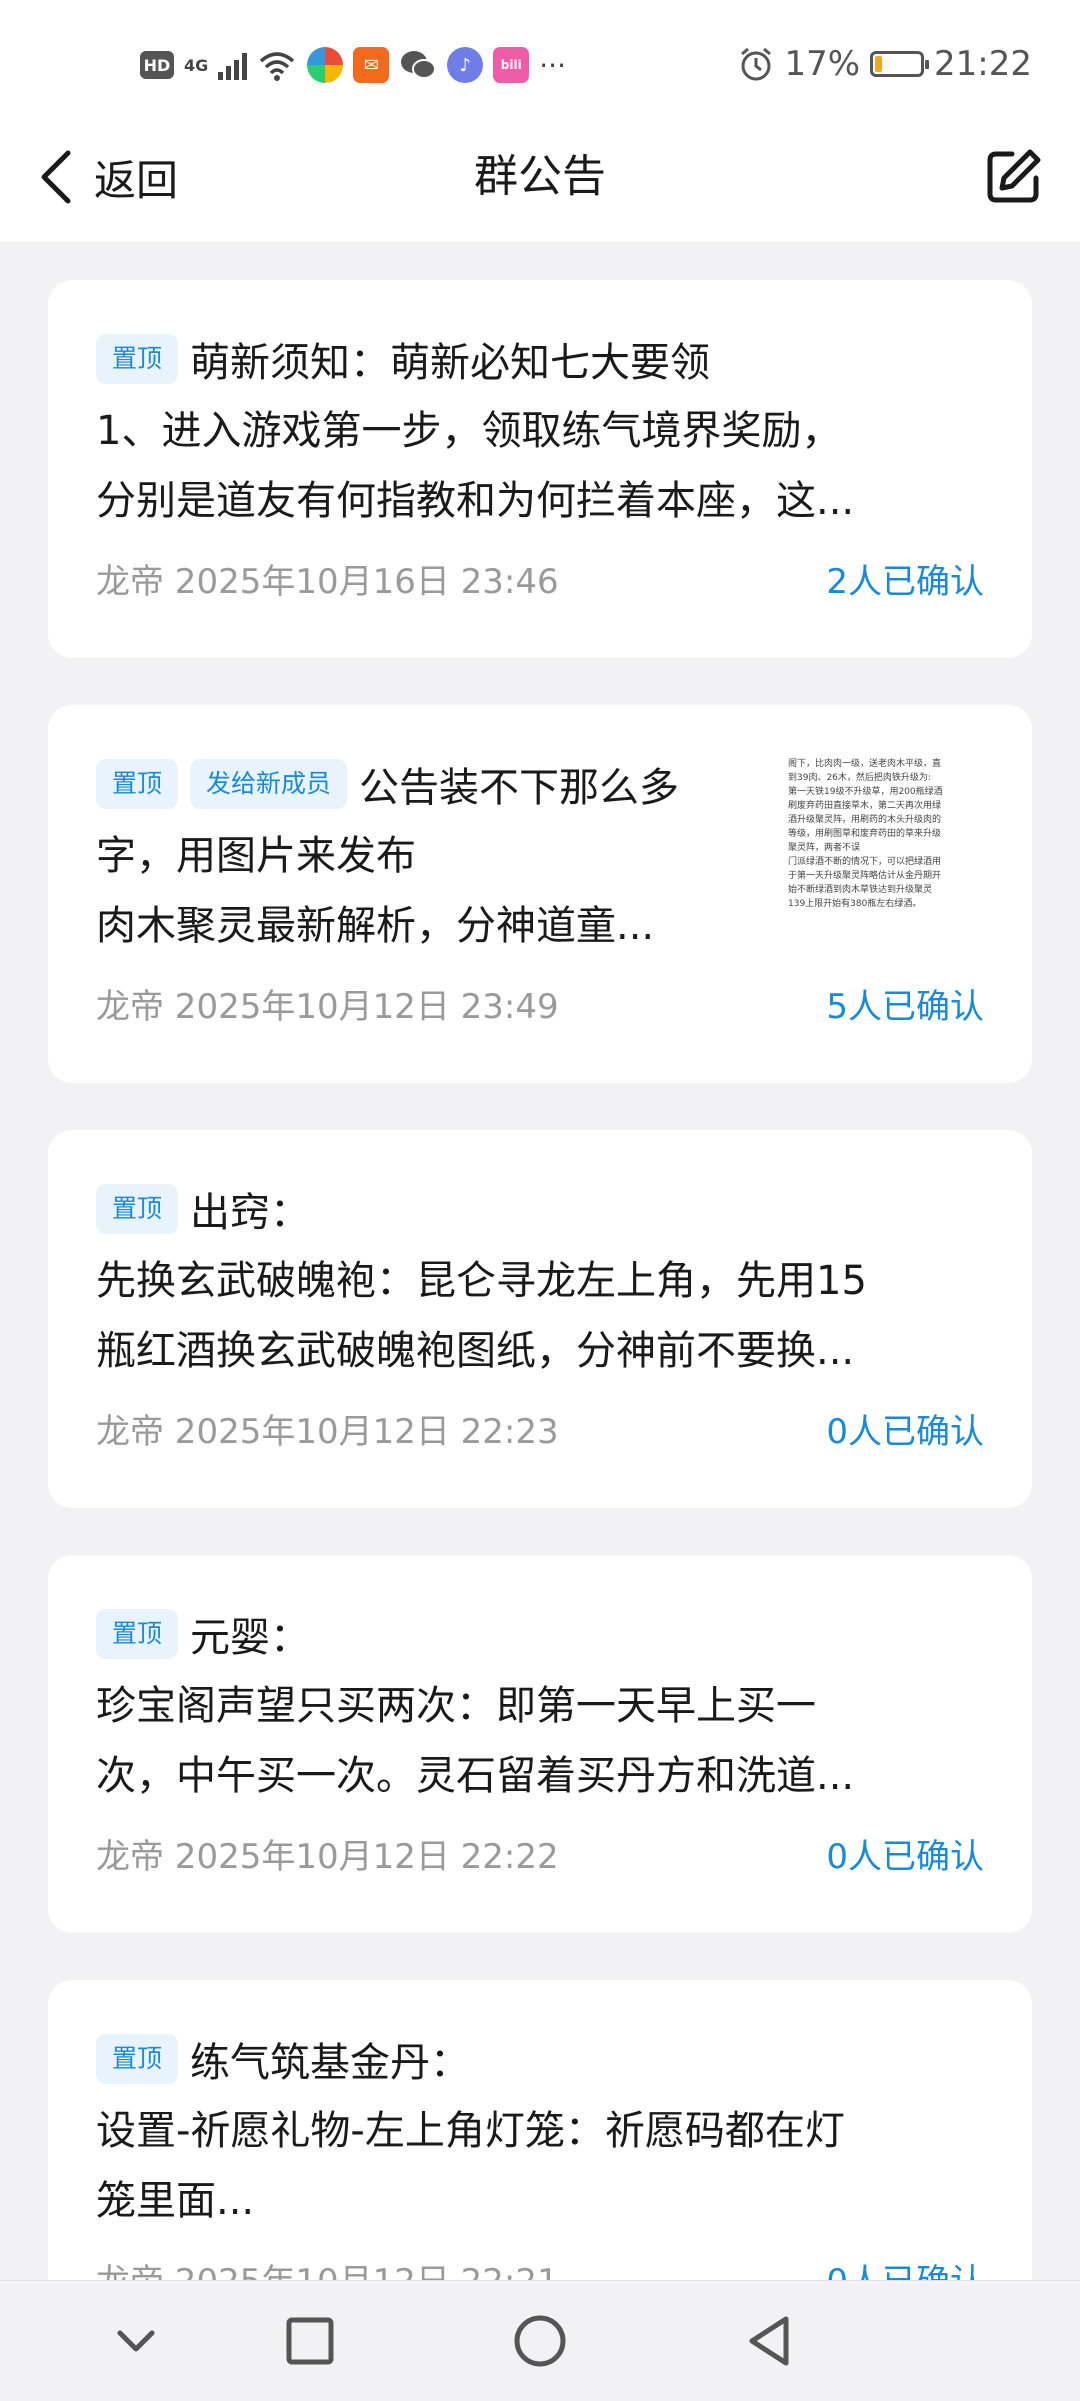 Image resolution: width=1080 pixels, height=2401 pixels. I want to click on author-time: 龙帝 2025年10月12日 22:23, so click(327, 1432).